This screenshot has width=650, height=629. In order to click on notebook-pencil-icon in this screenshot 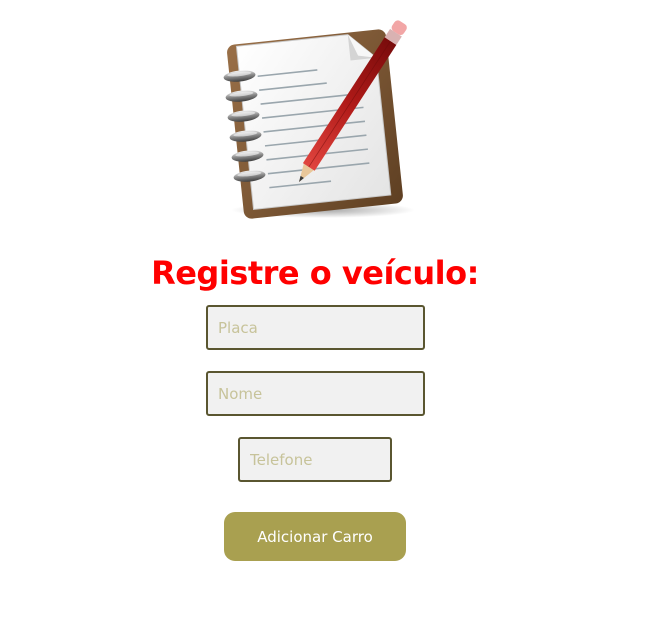, I will do `click(319, 119)`.